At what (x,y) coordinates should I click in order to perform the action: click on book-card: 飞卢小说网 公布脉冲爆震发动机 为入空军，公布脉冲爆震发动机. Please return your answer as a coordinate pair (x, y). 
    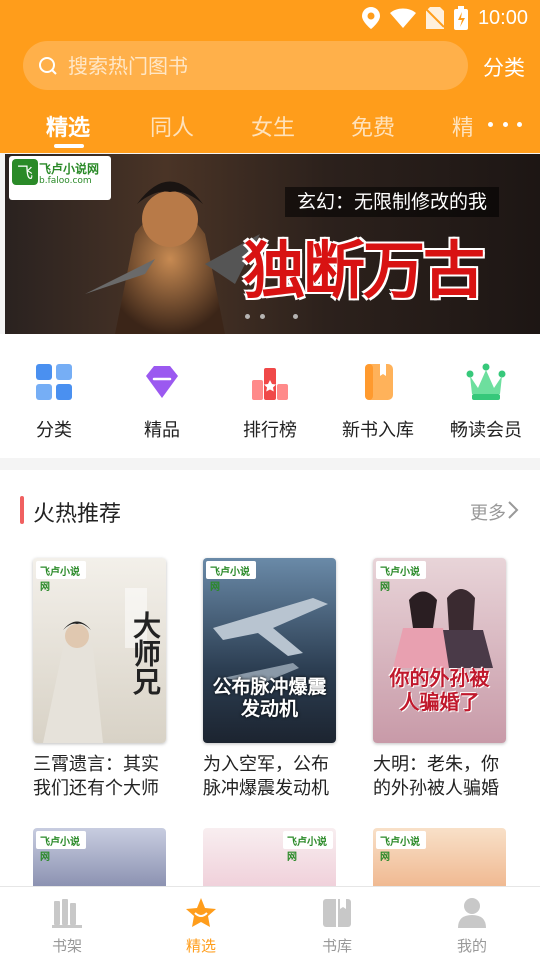
    Looking at the image, I should click on (278, 679).